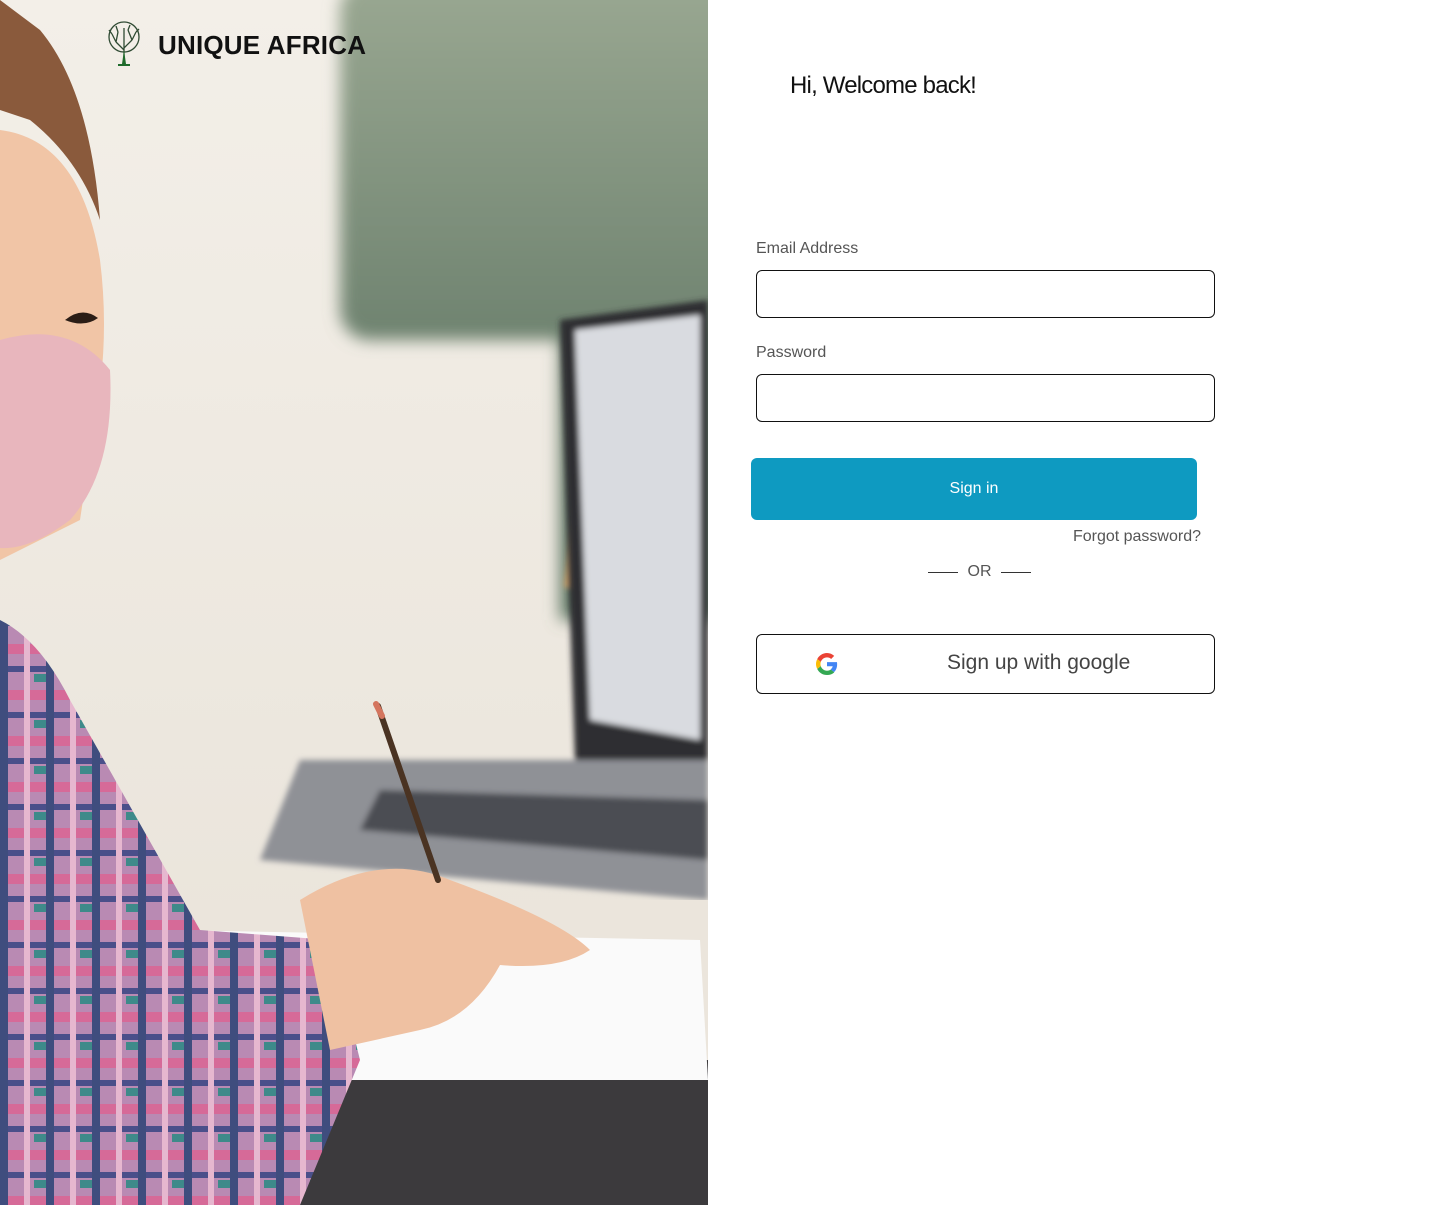 The image size is (1440, 1205). What do you see at coordinates (791, 352) in the screenshot?
I see `password-label: Password` at bounding box center [791, 352].